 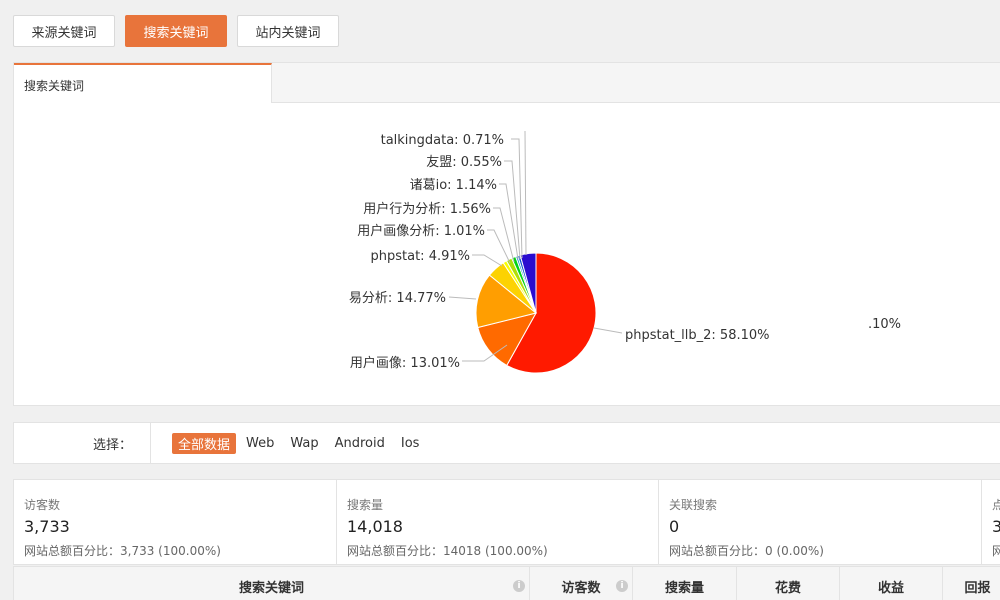 I want to click on panel-tab-search-keywords: 搜索关键词, so click(x=143, y=83).